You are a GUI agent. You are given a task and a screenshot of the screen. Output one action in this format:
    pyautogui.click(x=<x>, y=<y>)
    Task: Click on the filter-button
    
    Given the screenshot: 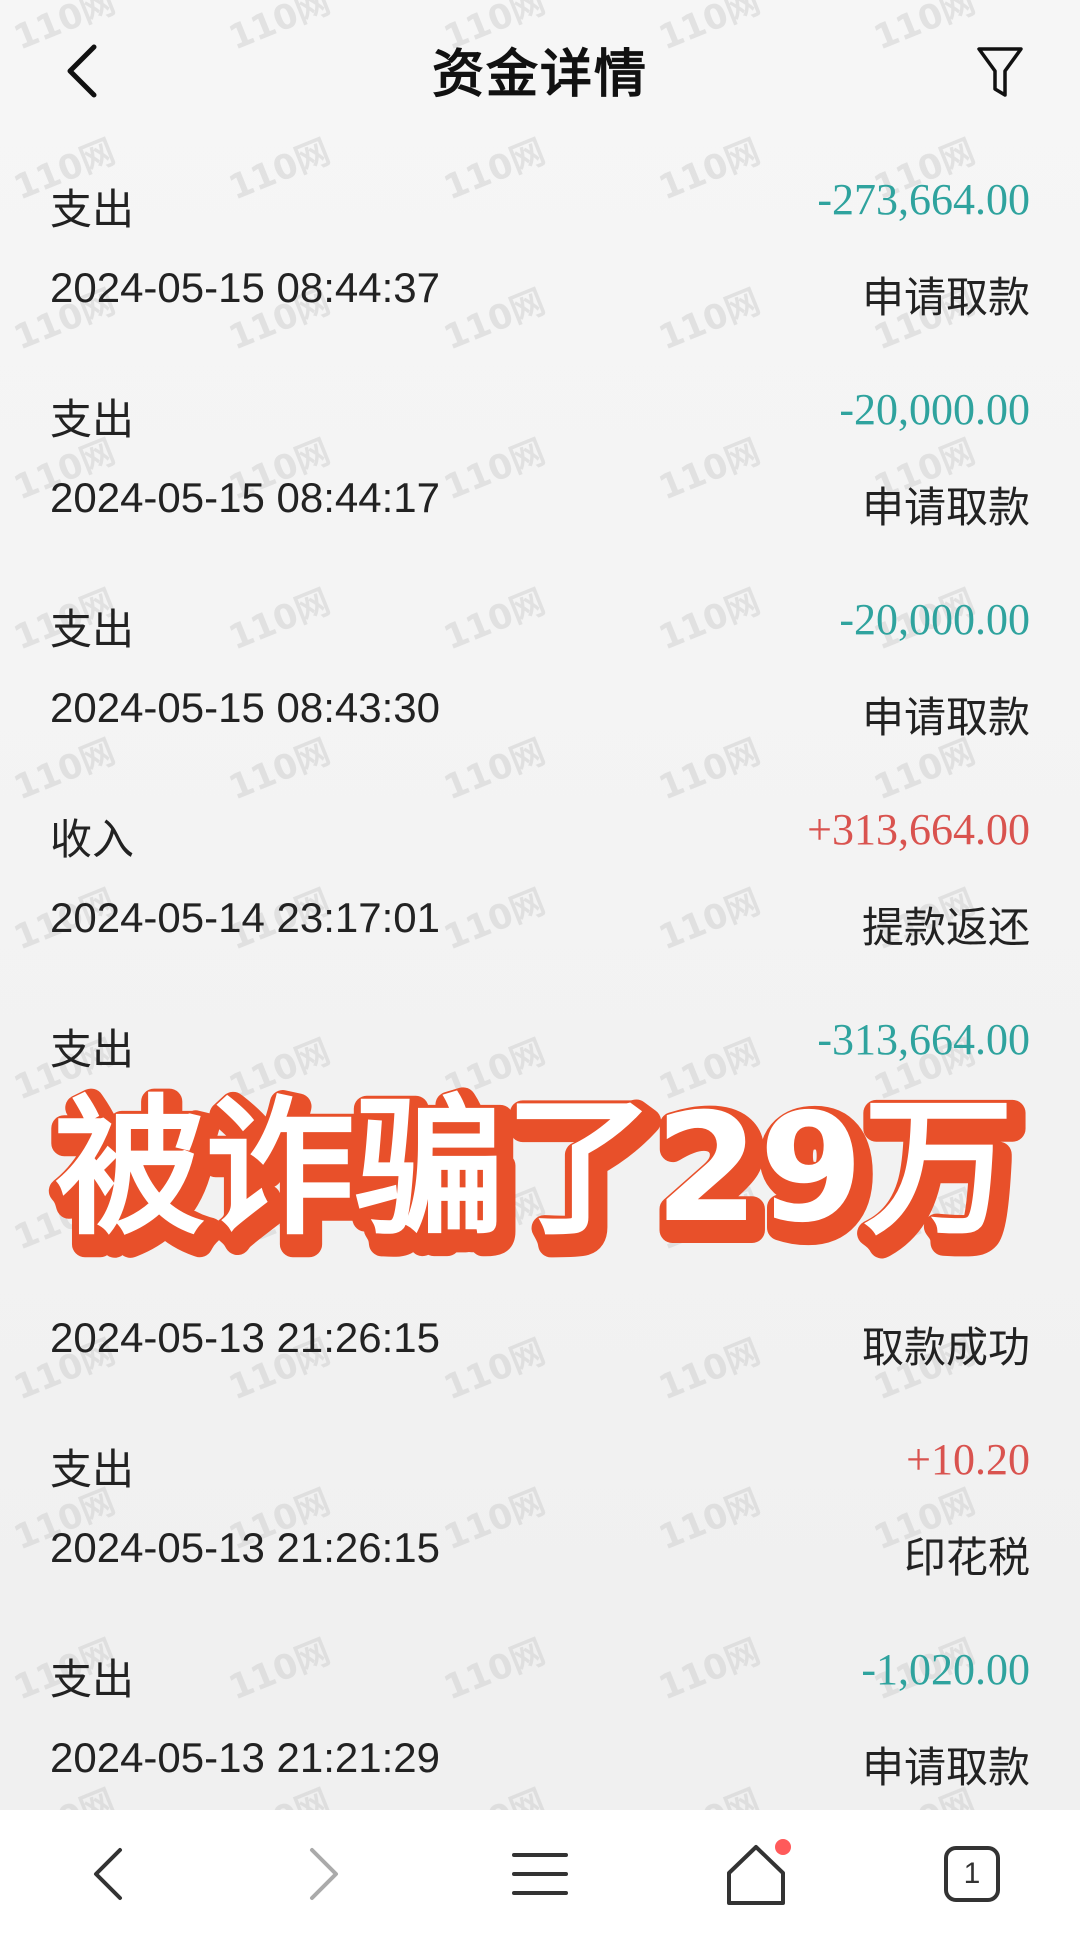 What is the action you would take?
    pyautogui.click(x=1000, y=73)
    